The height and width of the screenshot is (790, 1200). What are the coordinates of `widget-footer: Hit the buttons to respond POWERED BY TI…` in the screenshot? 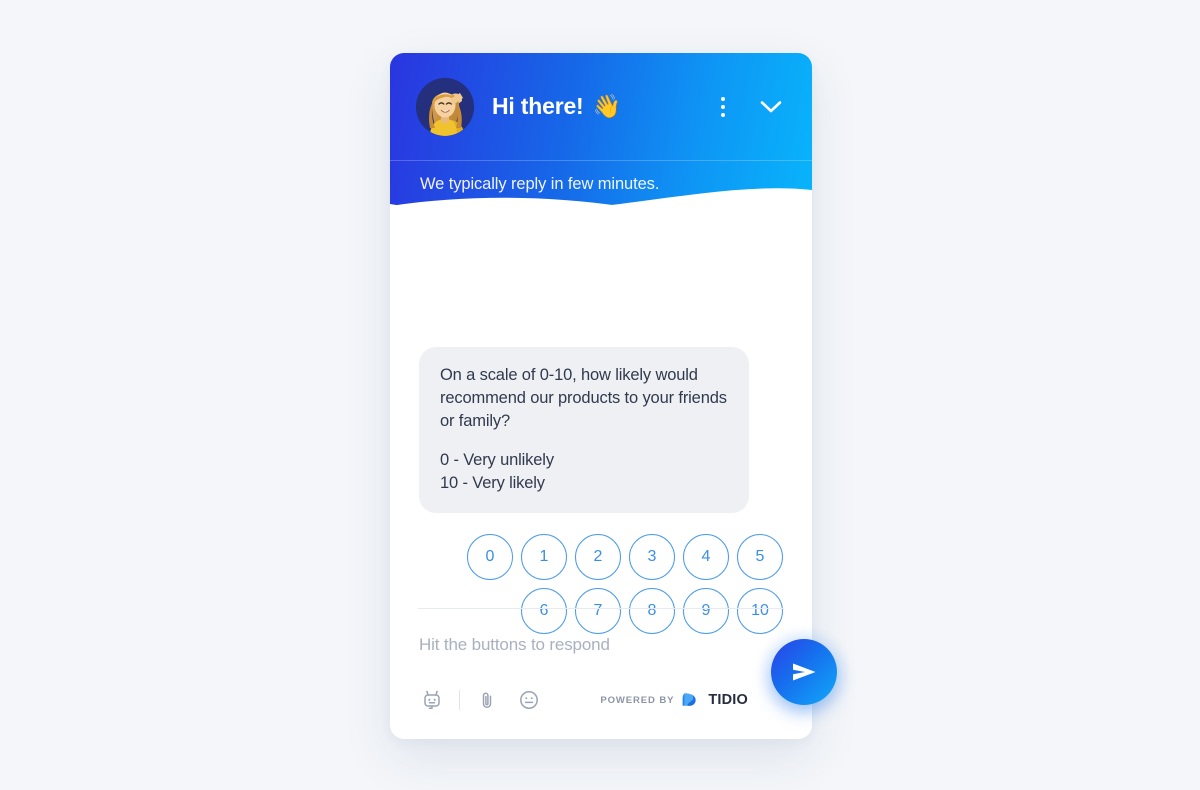 It's located at (601, 673).